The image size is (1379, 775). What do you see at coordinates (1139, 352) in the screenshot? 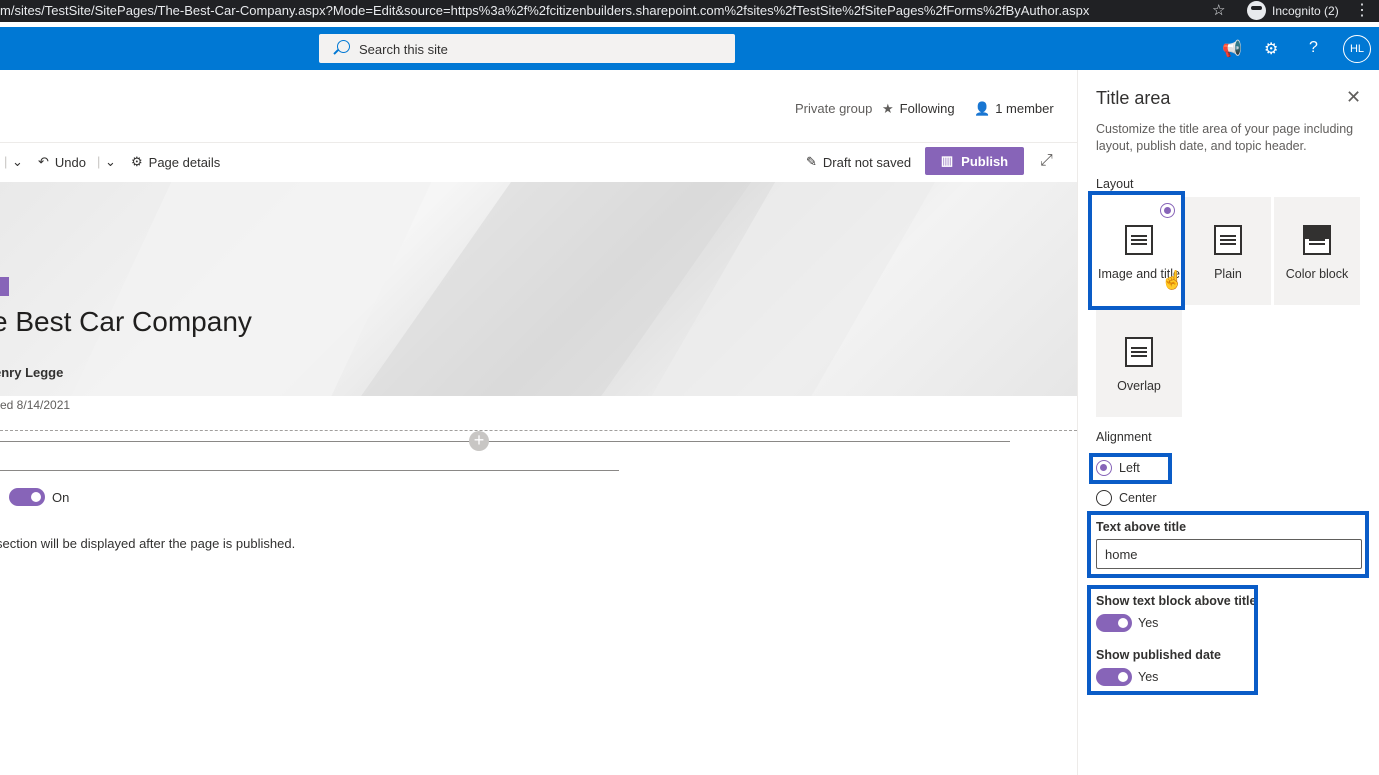
I see `layout-overlap-icon` at bounding box center [1139, 352].